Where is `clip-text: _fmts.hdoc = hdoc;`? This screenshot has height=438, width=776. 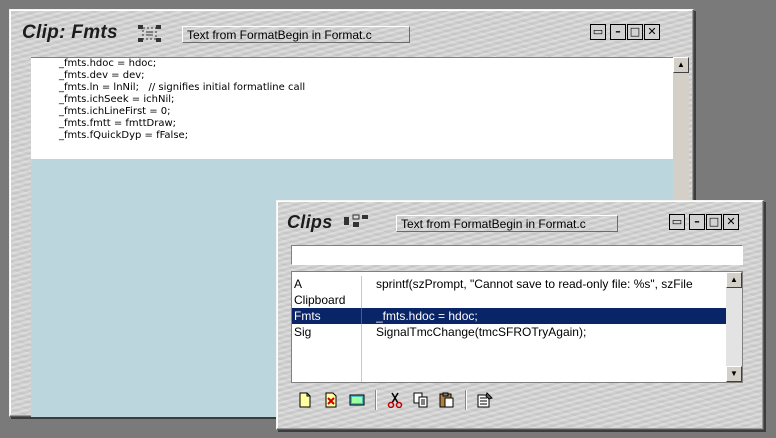 clip-text: _fmts.hdoc = hdoc; is located at coordinates (427, 316).